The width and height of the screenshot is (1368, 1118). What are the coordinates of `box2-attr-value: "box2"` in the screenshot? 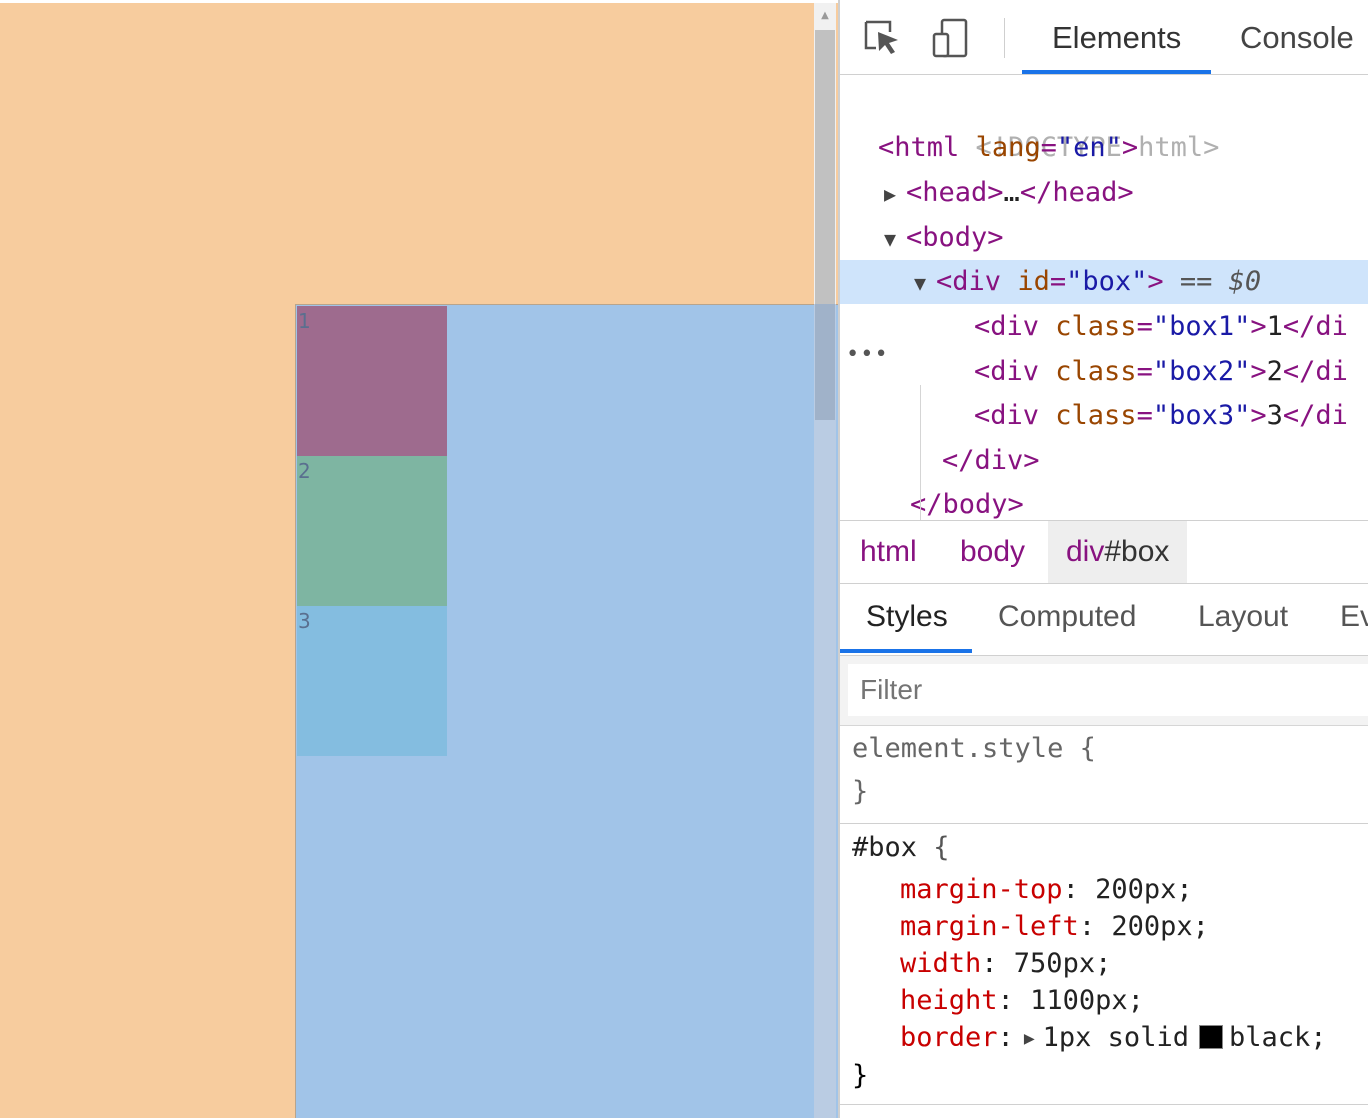 It's located at (1201, 371).